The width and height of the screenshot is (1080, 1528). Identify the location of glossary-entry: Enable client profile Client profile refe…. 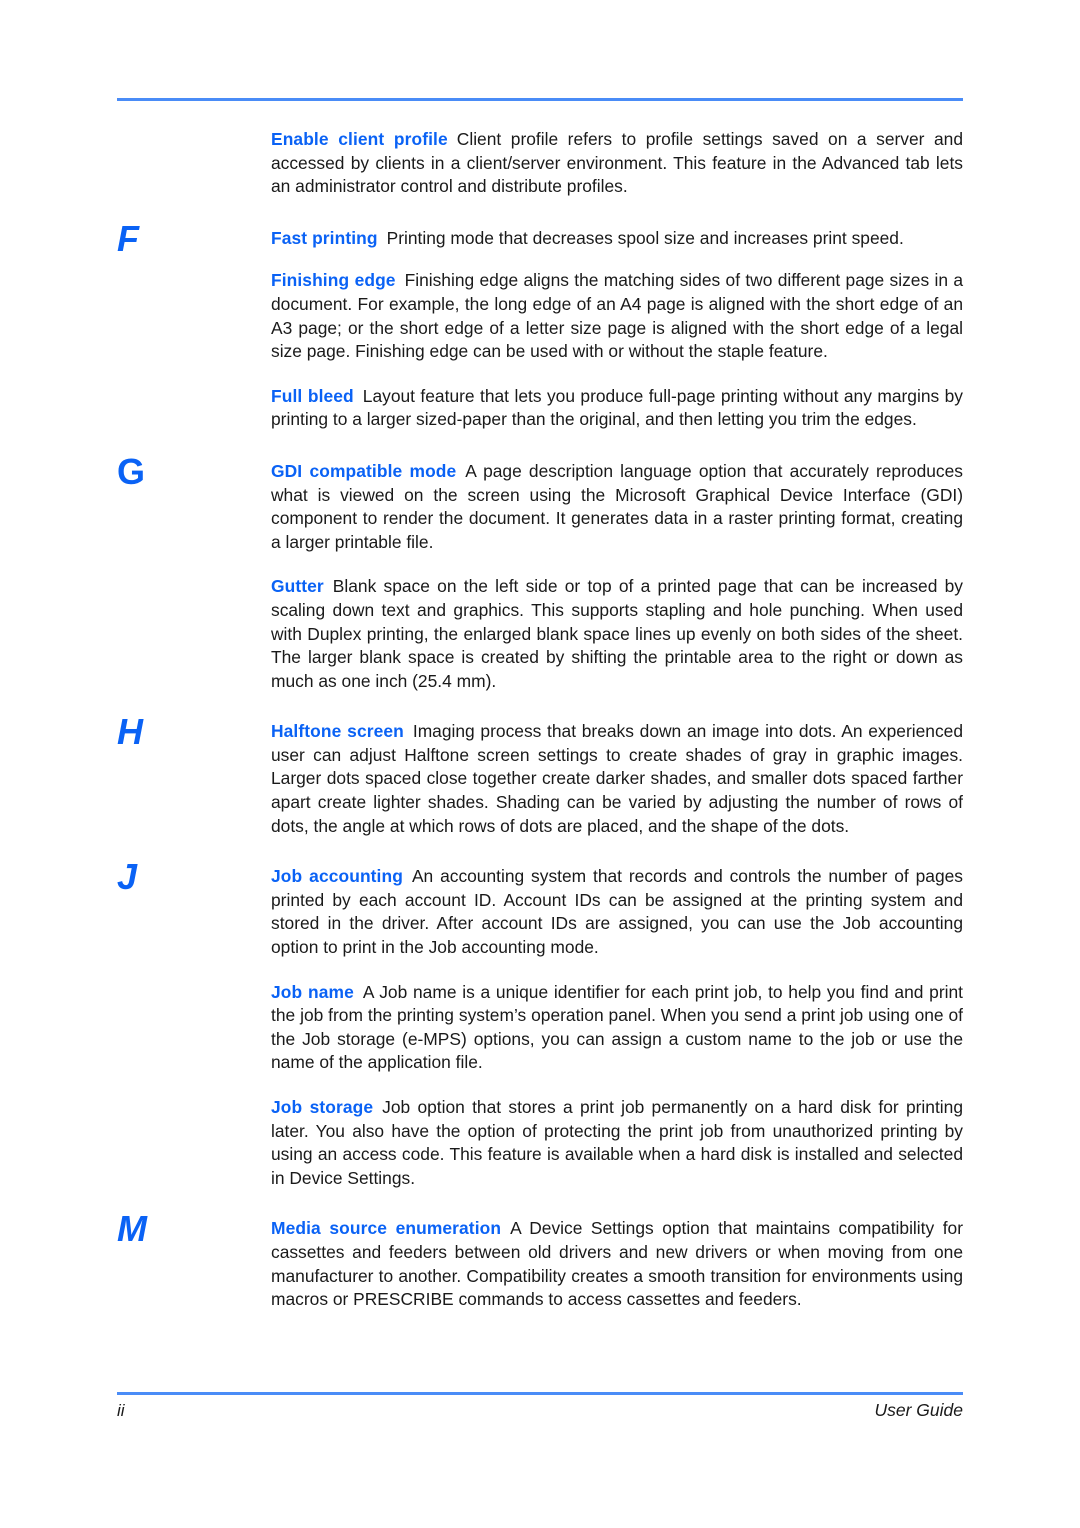
(540, 163).